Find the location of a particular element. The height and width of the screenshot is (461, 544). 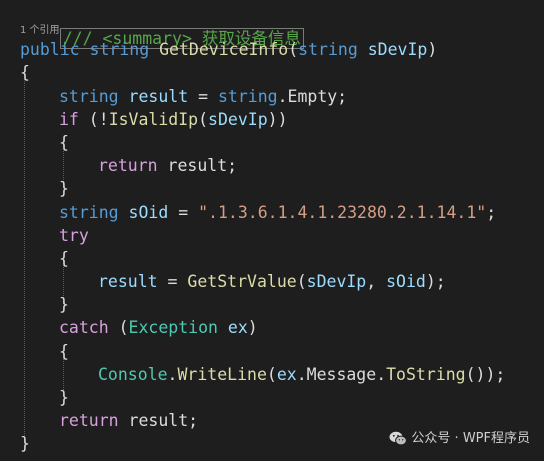

soid-arg: sOid is located at coordinates (406, 281).